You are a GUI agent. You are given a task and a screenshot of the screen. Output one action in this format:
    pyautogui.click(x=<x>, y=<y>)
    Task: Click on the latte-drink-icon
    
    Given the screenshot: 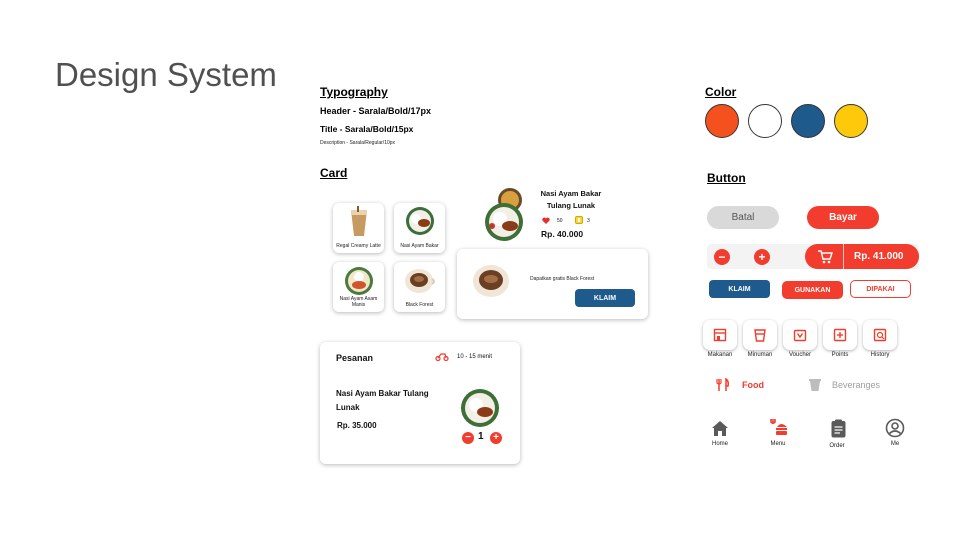 What is the action you would take?
    pyautogui.click(x=359, y=221)
    